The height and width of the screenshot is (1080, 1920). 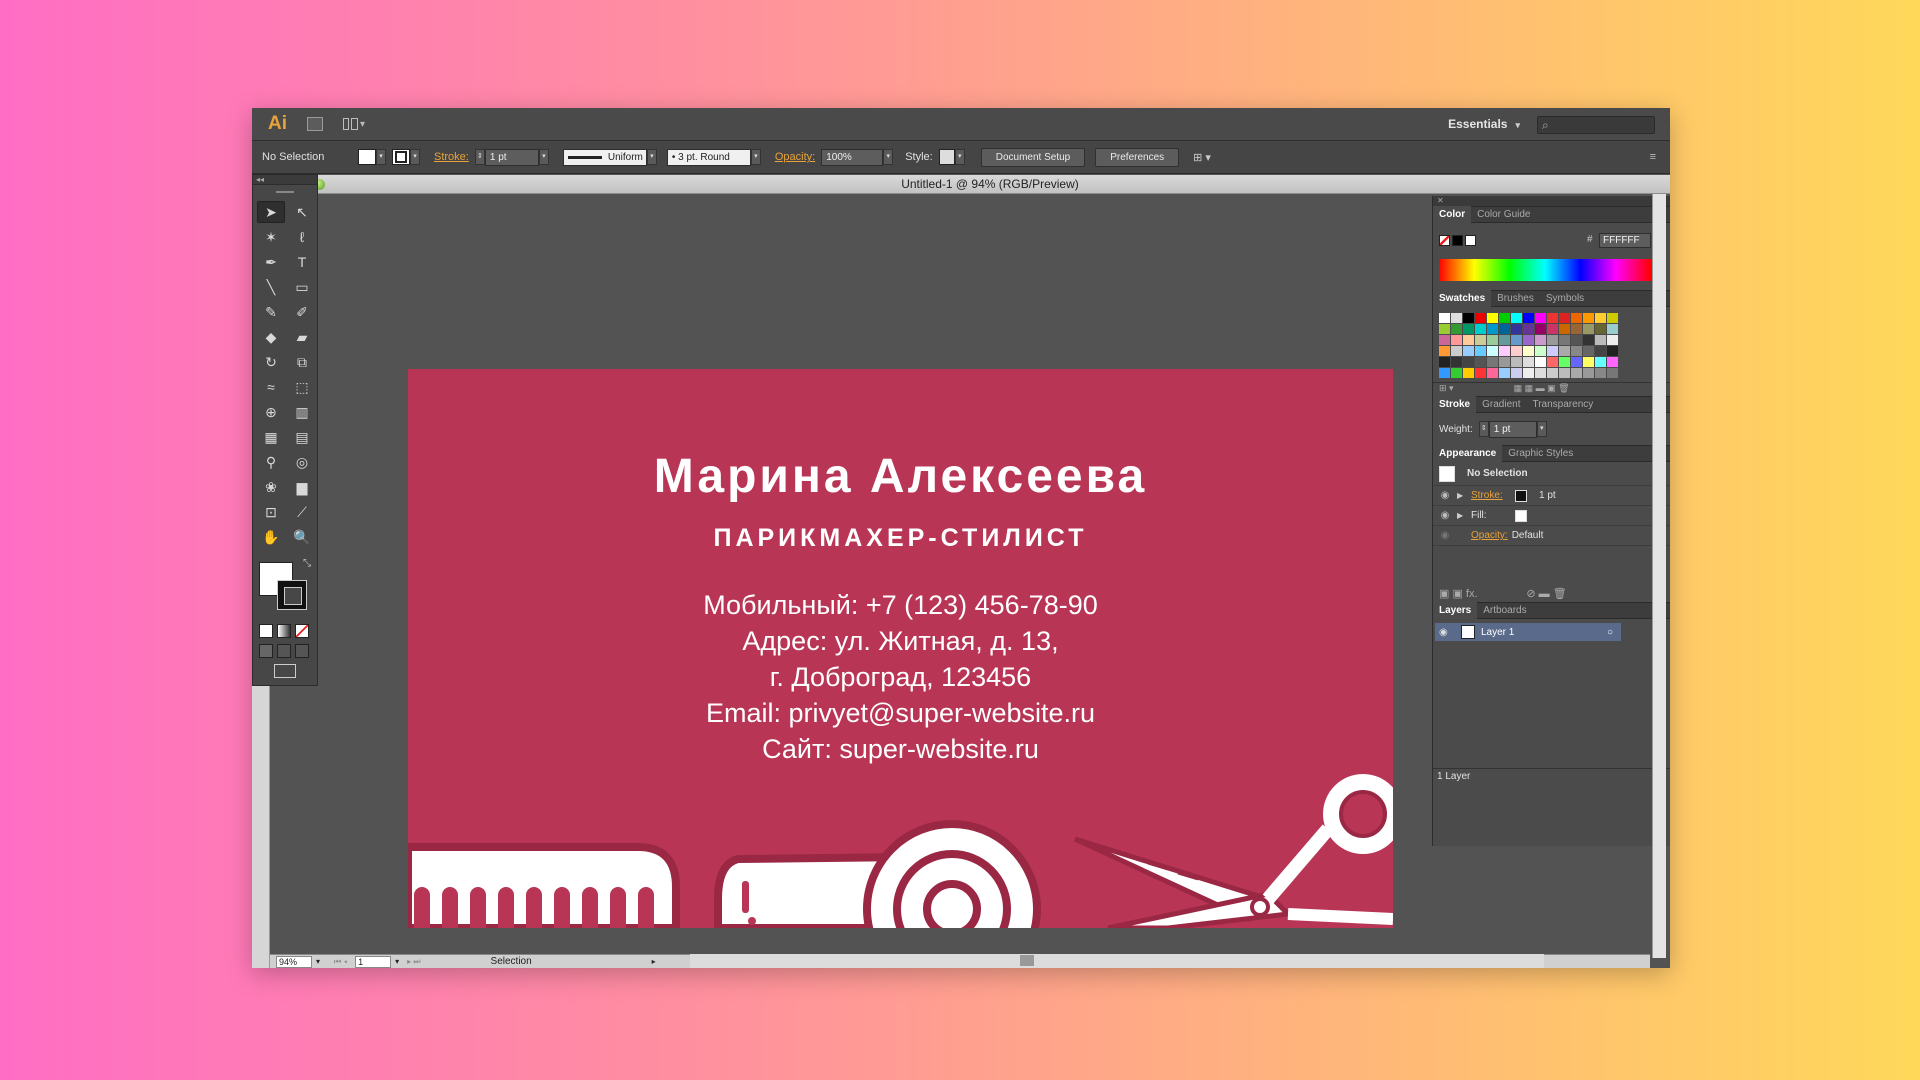 I want to click on screen-mode-icon, so click(x=285, y=671).